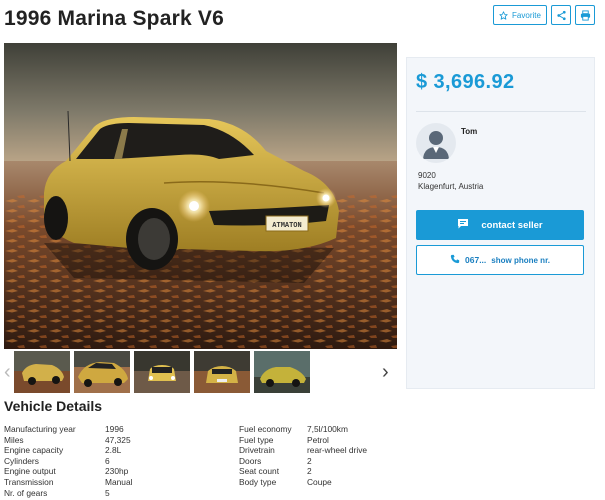  Describe the element at coordinates (68, 493) in the screenshot. I see `detail-row: Nr. of gears 5` at that location.